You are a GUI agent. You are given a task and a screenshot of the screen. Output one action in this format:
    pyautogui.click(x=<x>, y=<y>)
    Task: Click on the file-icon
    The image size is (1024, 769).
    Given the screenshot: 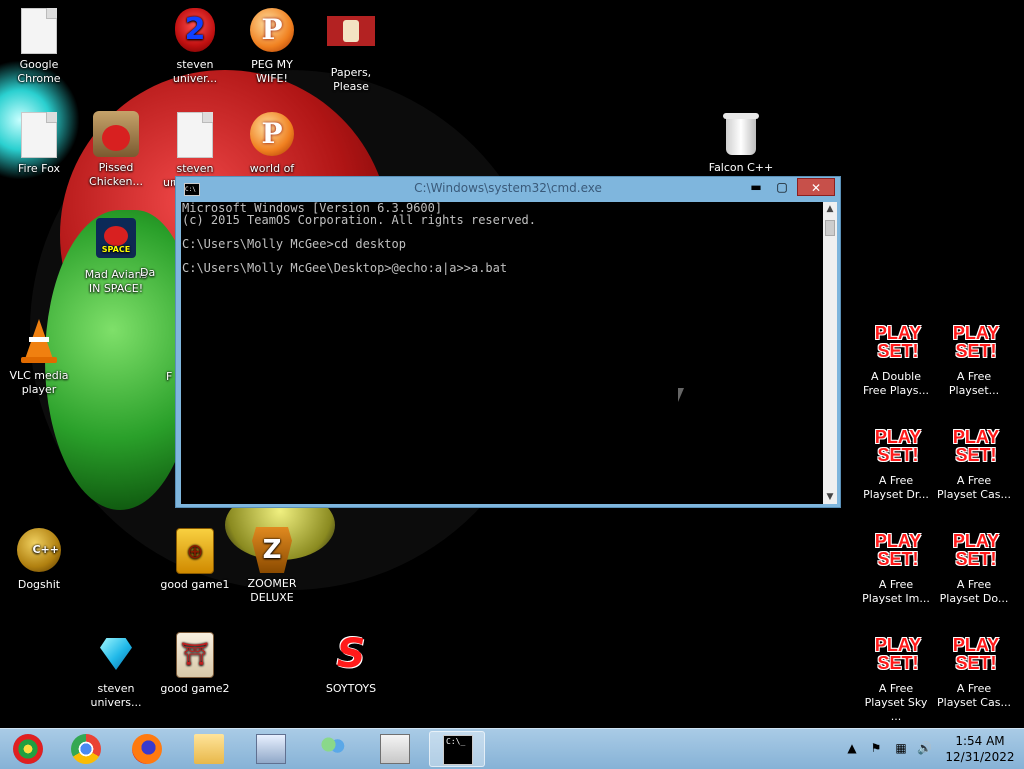 What is the action you would take?
    pyautogui.click(x=39, y=135)
    